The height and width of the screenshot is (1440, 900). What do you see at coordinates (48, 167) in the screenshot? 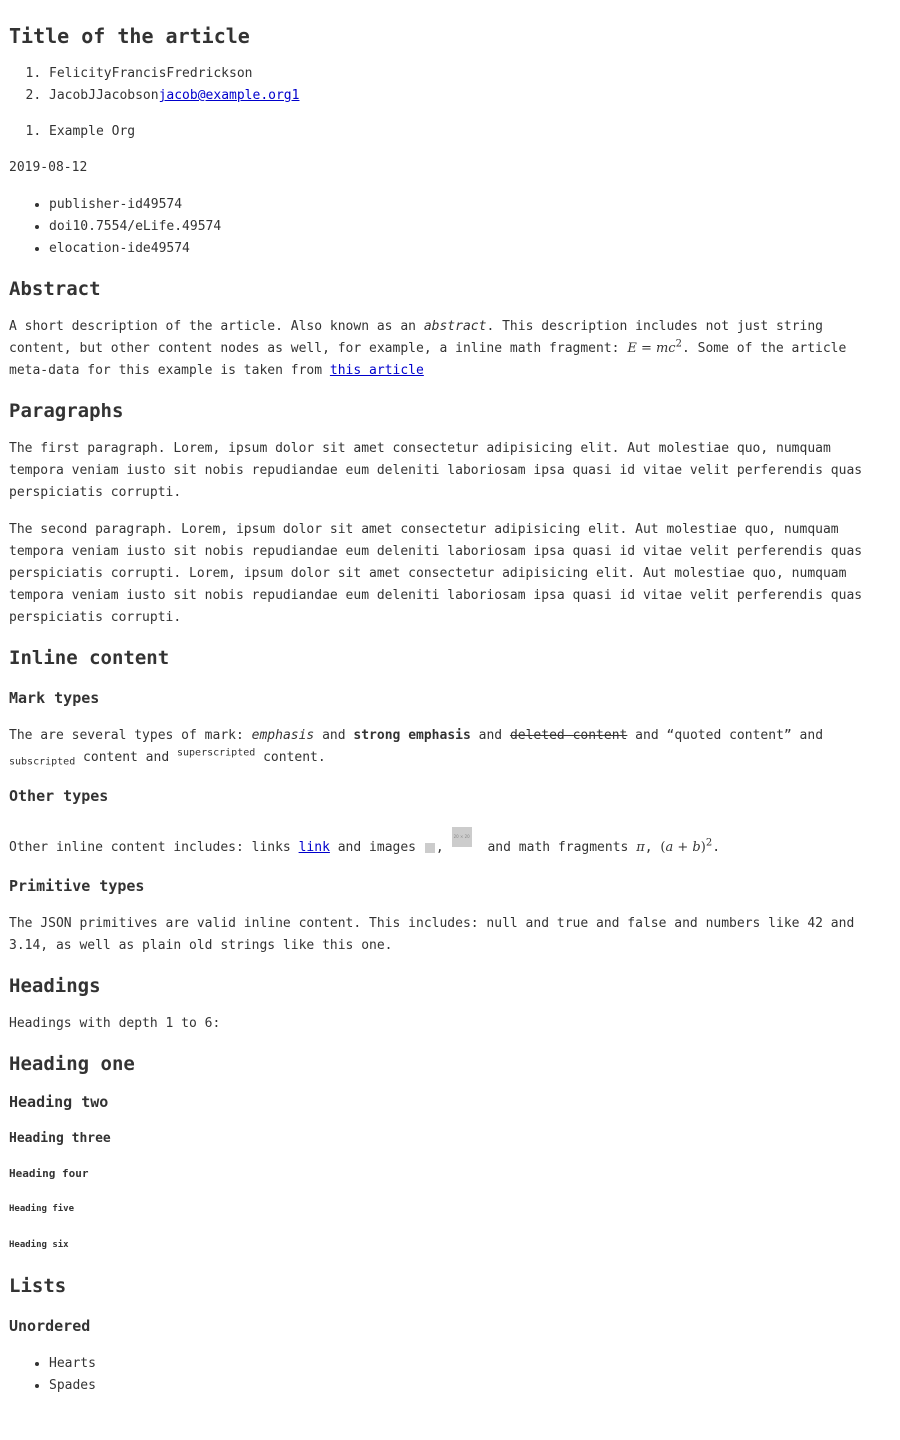
I see `publication-date: 2019-08-12` at bounding box center [48, 167].